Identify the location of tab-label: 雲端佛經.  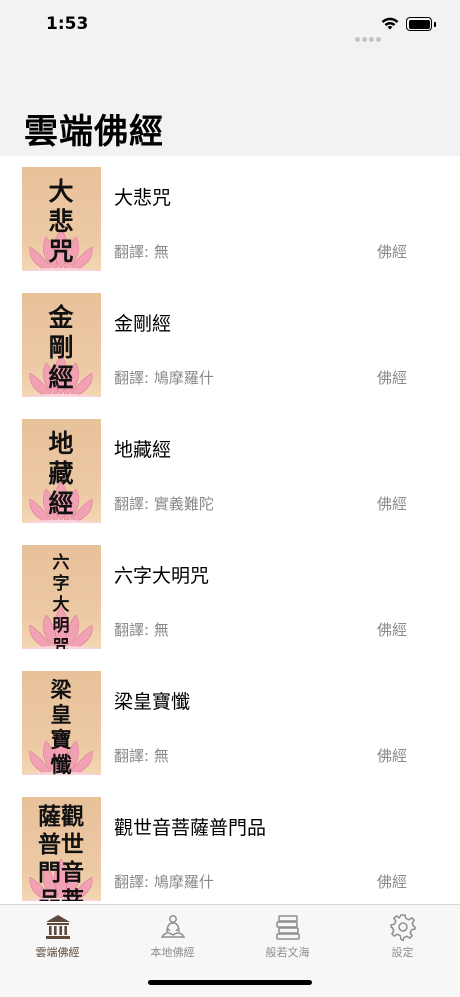
(57, 952).